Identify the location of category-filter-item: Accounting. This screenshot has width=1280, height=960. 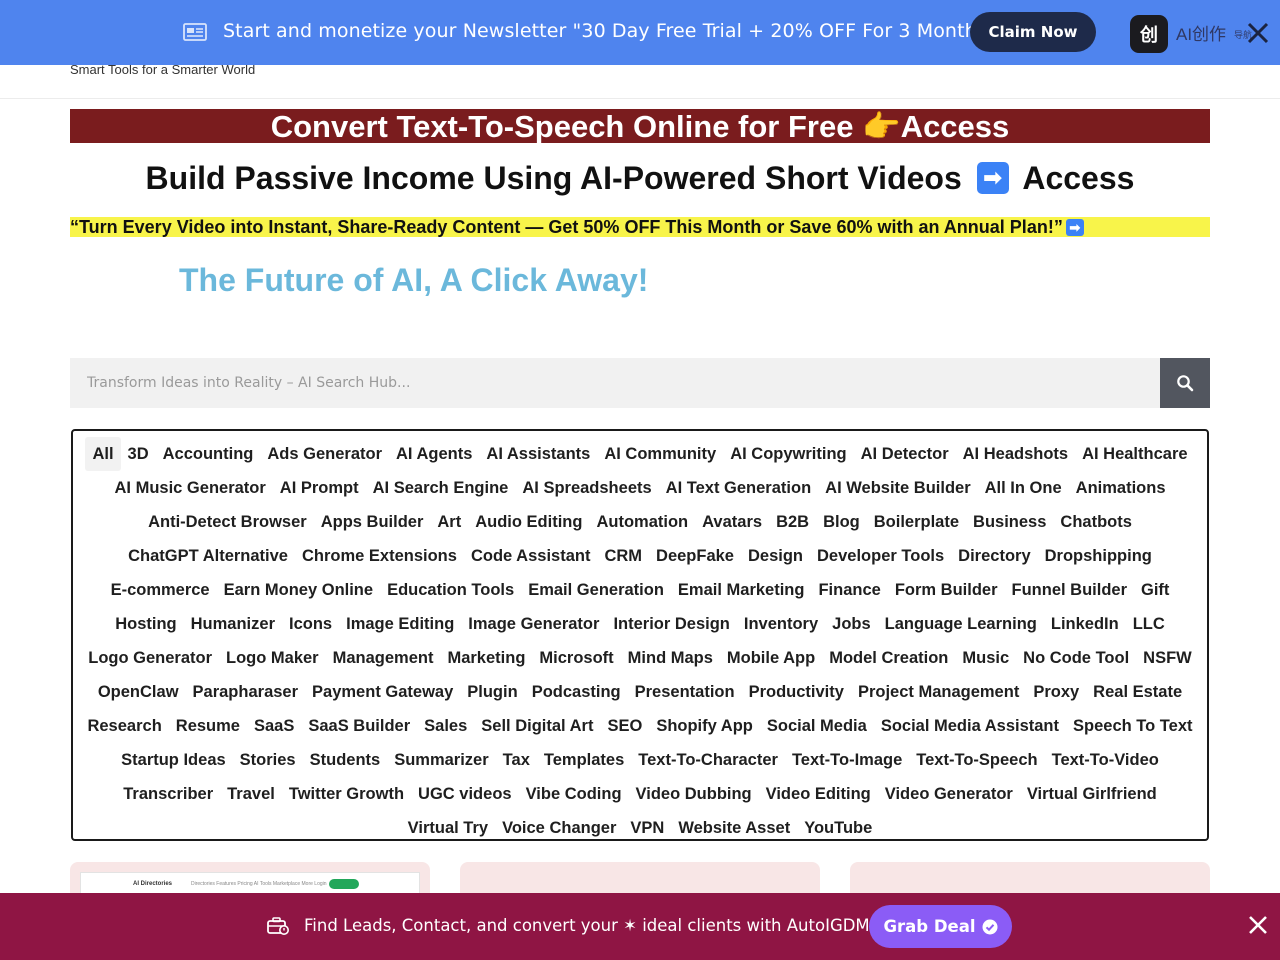
(208, 454).